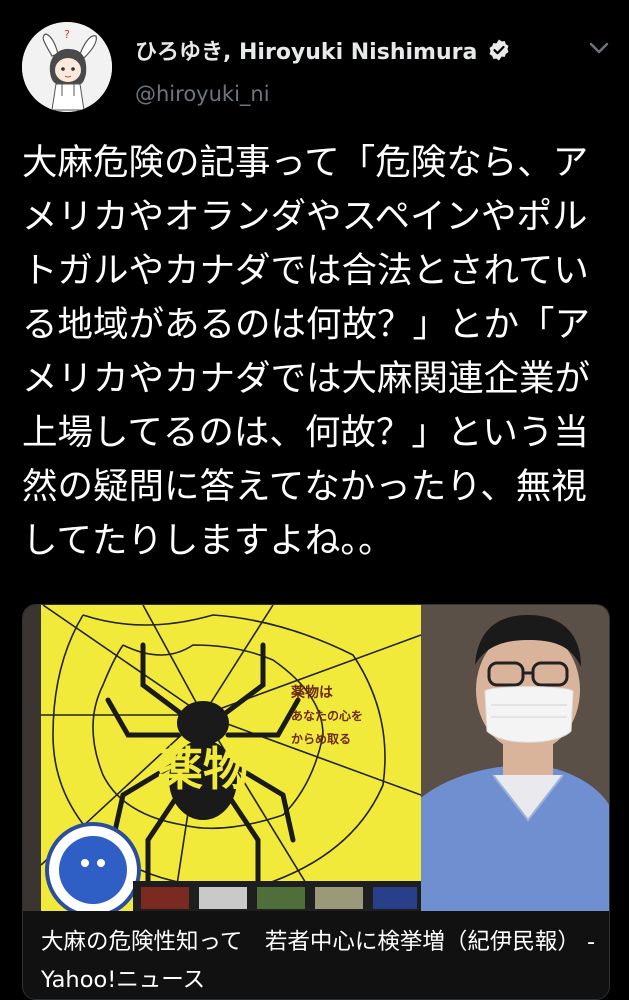 The image size is (629, 1000). I want to click on chevron-down-icon, so click(599, 48).